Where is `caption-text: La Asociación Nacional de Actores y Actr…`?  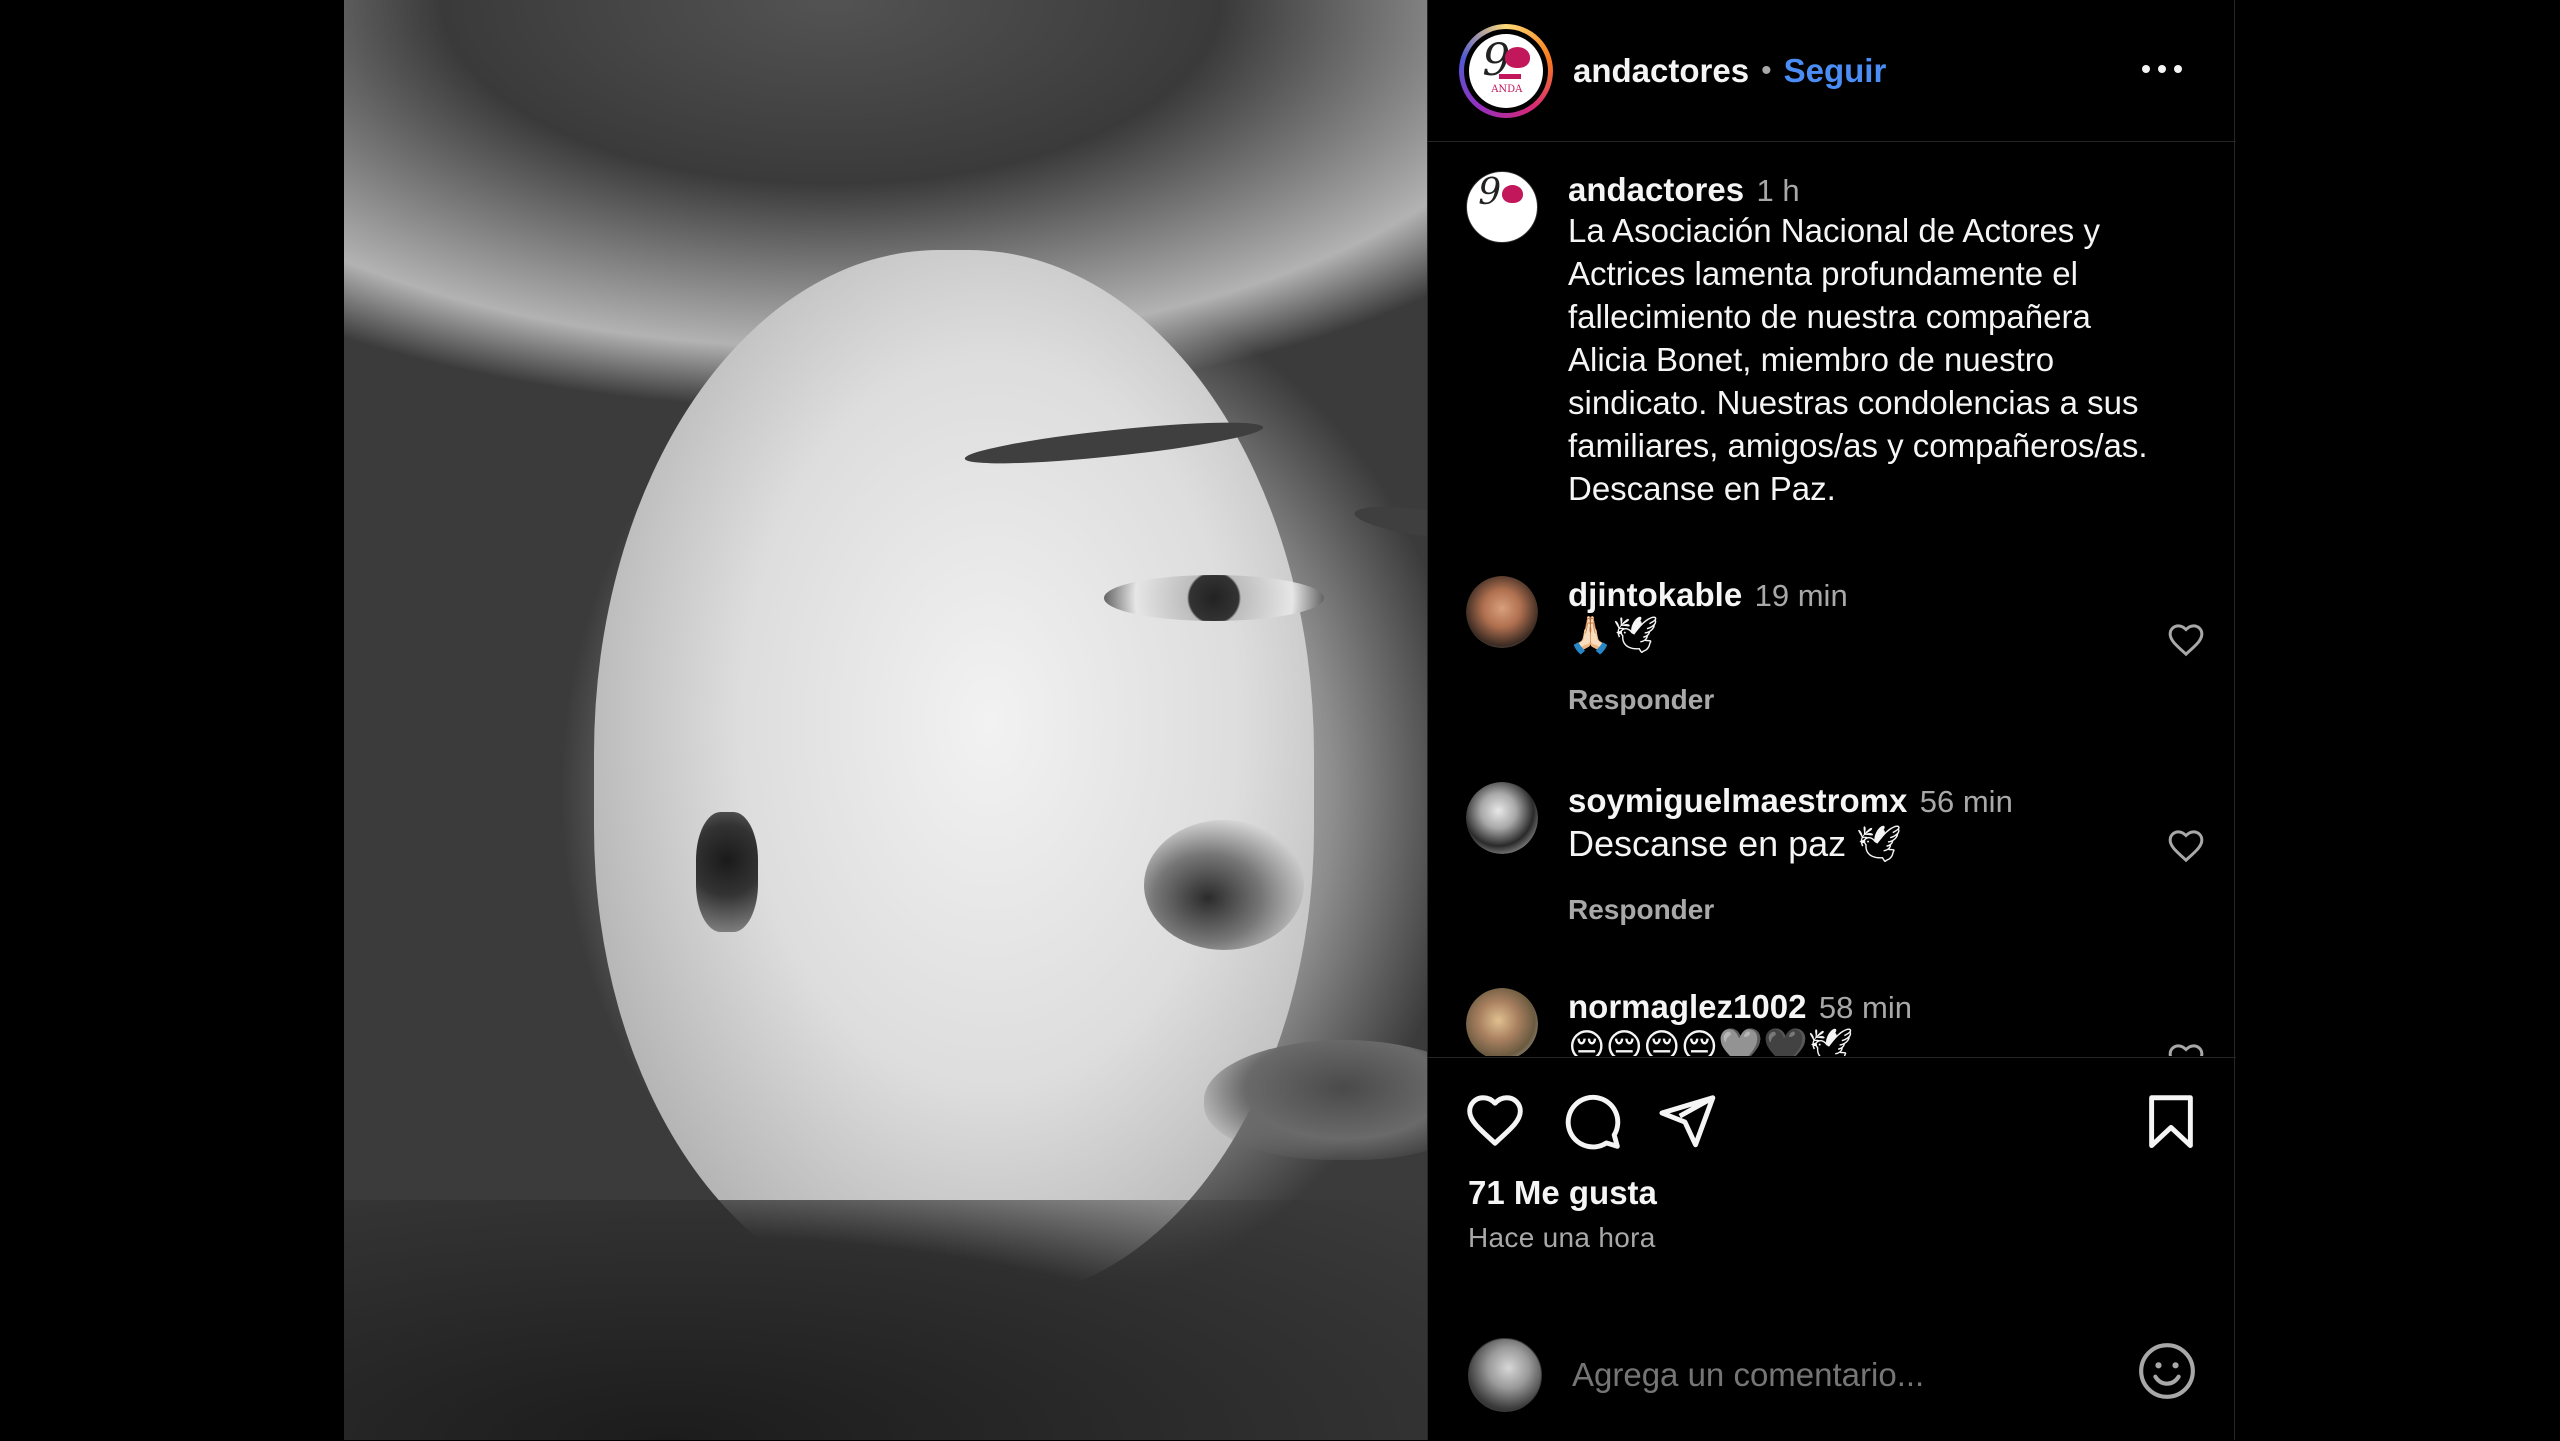
caption-text: La Asociación Nacional de Actores y Actr… is located at coordinates (1858, 359).